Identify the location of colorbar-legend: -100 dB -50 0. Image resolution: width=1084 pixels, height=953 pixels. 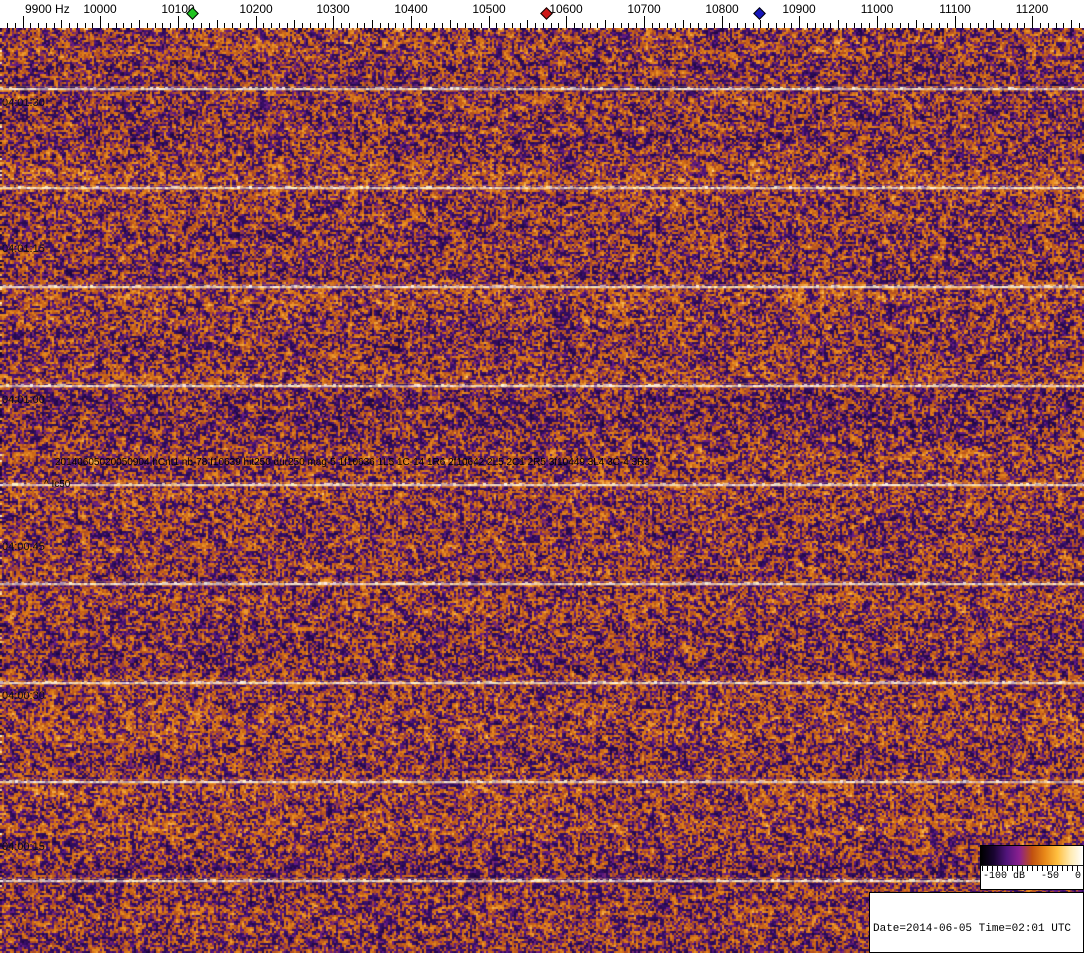
(1032, 867).